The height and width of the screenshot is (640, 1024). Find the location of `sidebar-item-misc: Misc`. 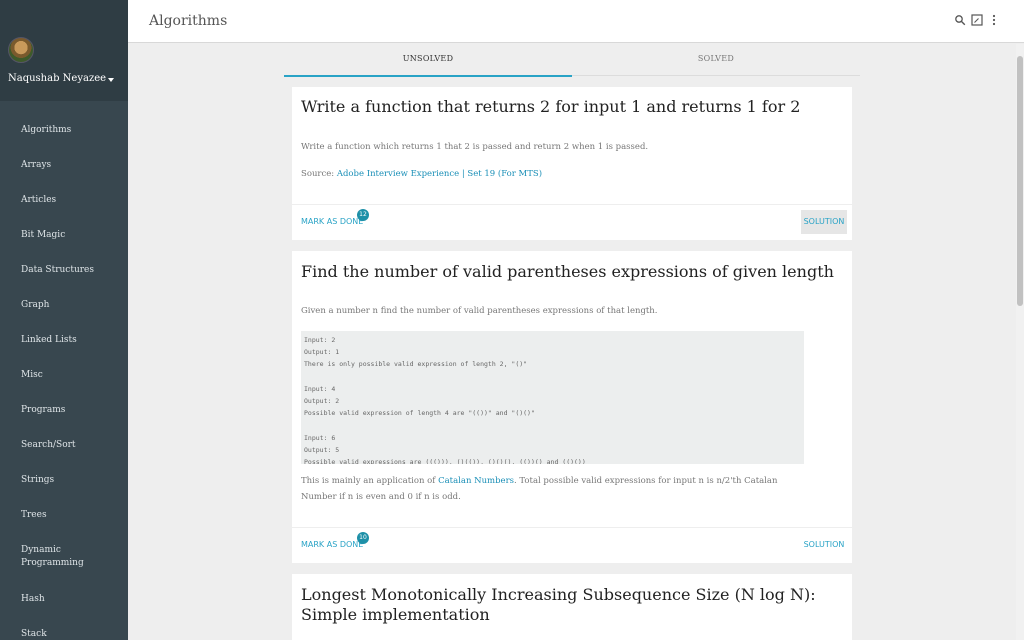

sidebar-item-misc: Misc is located at coordinates (64, 380).